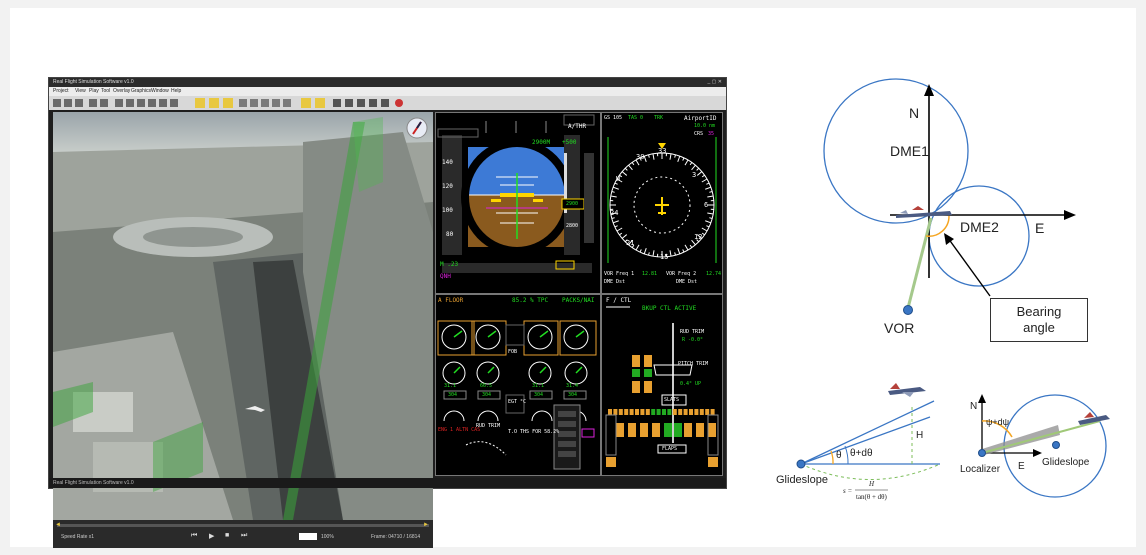 This screenshot has width=1146, height=555. Describe the element at coordinates (662, 151) in the screenshot. I see `nd-heading-label: 33` at that location.